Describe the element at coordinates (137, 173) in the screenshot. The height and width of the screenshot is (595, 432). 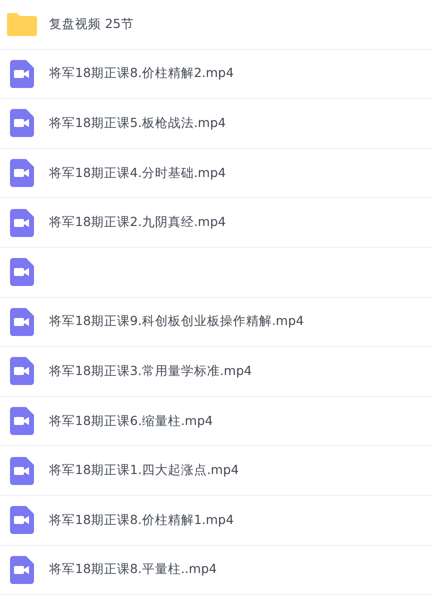
I see `file-name: 将军18期正课4.分时基础.mp4` at that location.